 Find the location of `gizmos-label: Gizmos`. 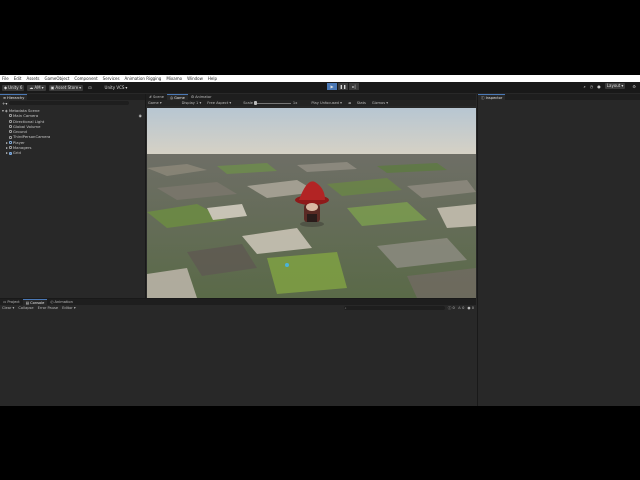

gizmos-label: Gizmos is located at coordinates (378, 103).